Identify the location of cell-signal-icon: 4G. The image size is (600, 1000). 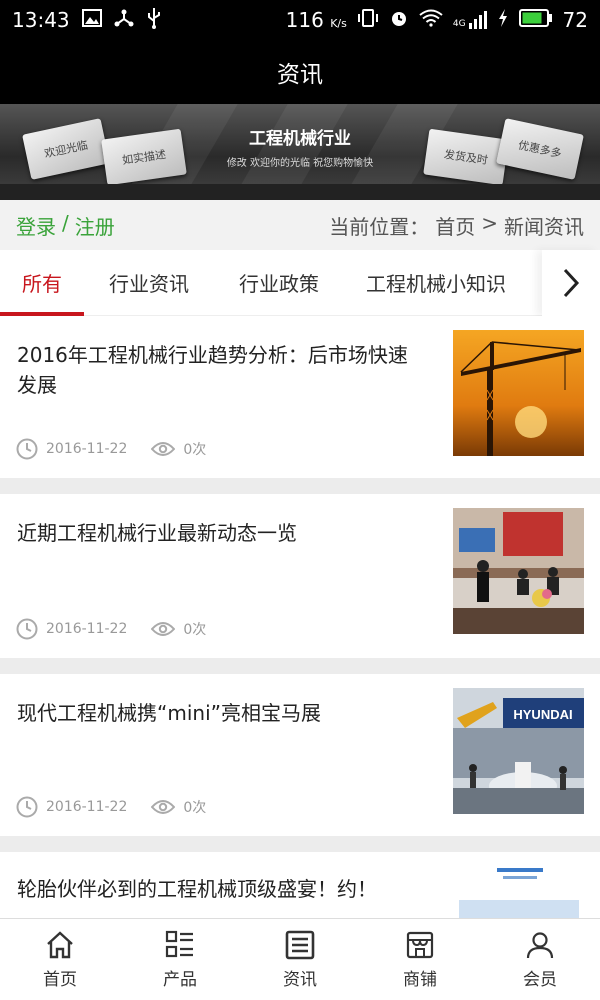
(470, 20).